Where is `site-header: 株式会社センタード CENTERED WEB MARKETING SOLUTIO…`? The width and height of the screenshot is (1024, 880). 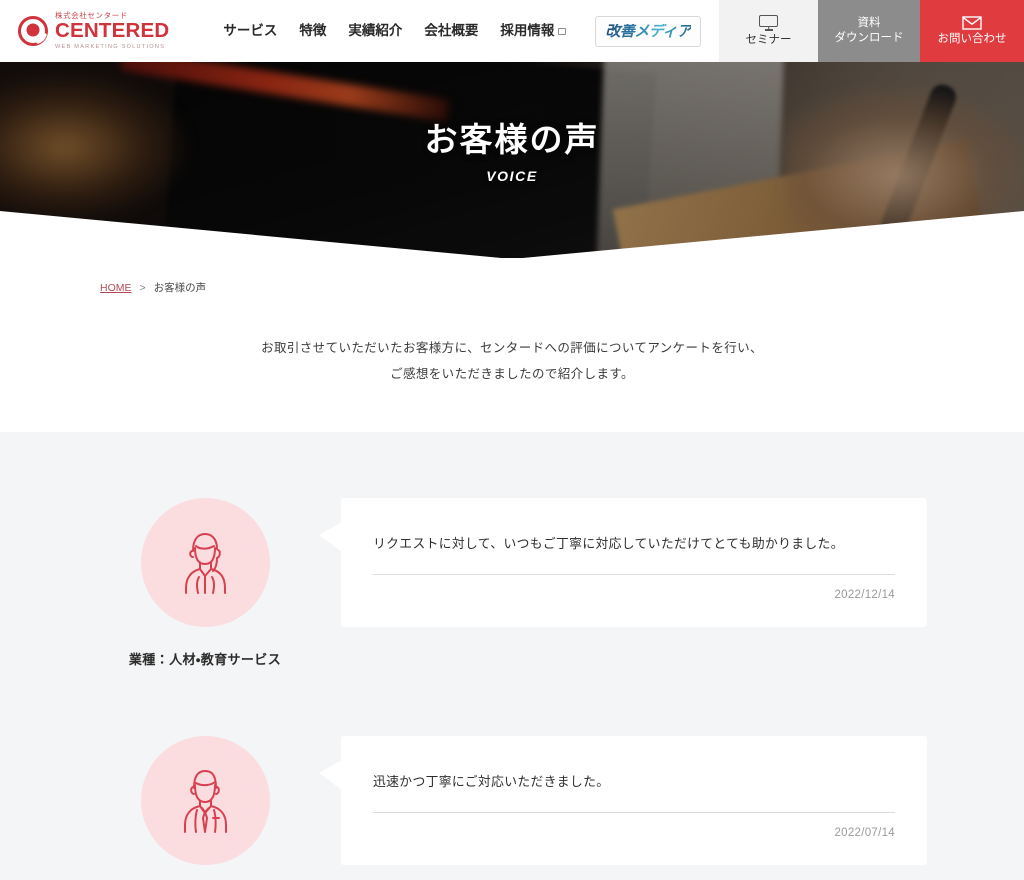 site-header: 株式会社センタード CENTERED WEB MARKETING SOLUTIO… is located at coordinates (512, 31).